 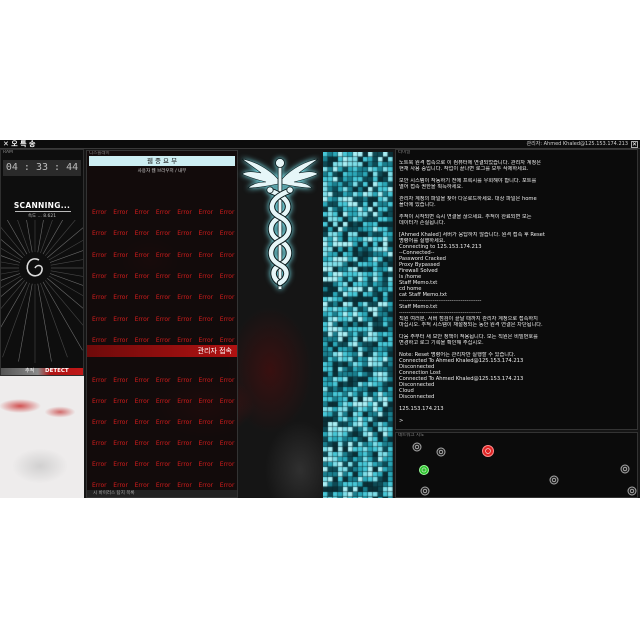 I want to click on browser-title: 웹 중 요 부, so click(x=162, y=161).